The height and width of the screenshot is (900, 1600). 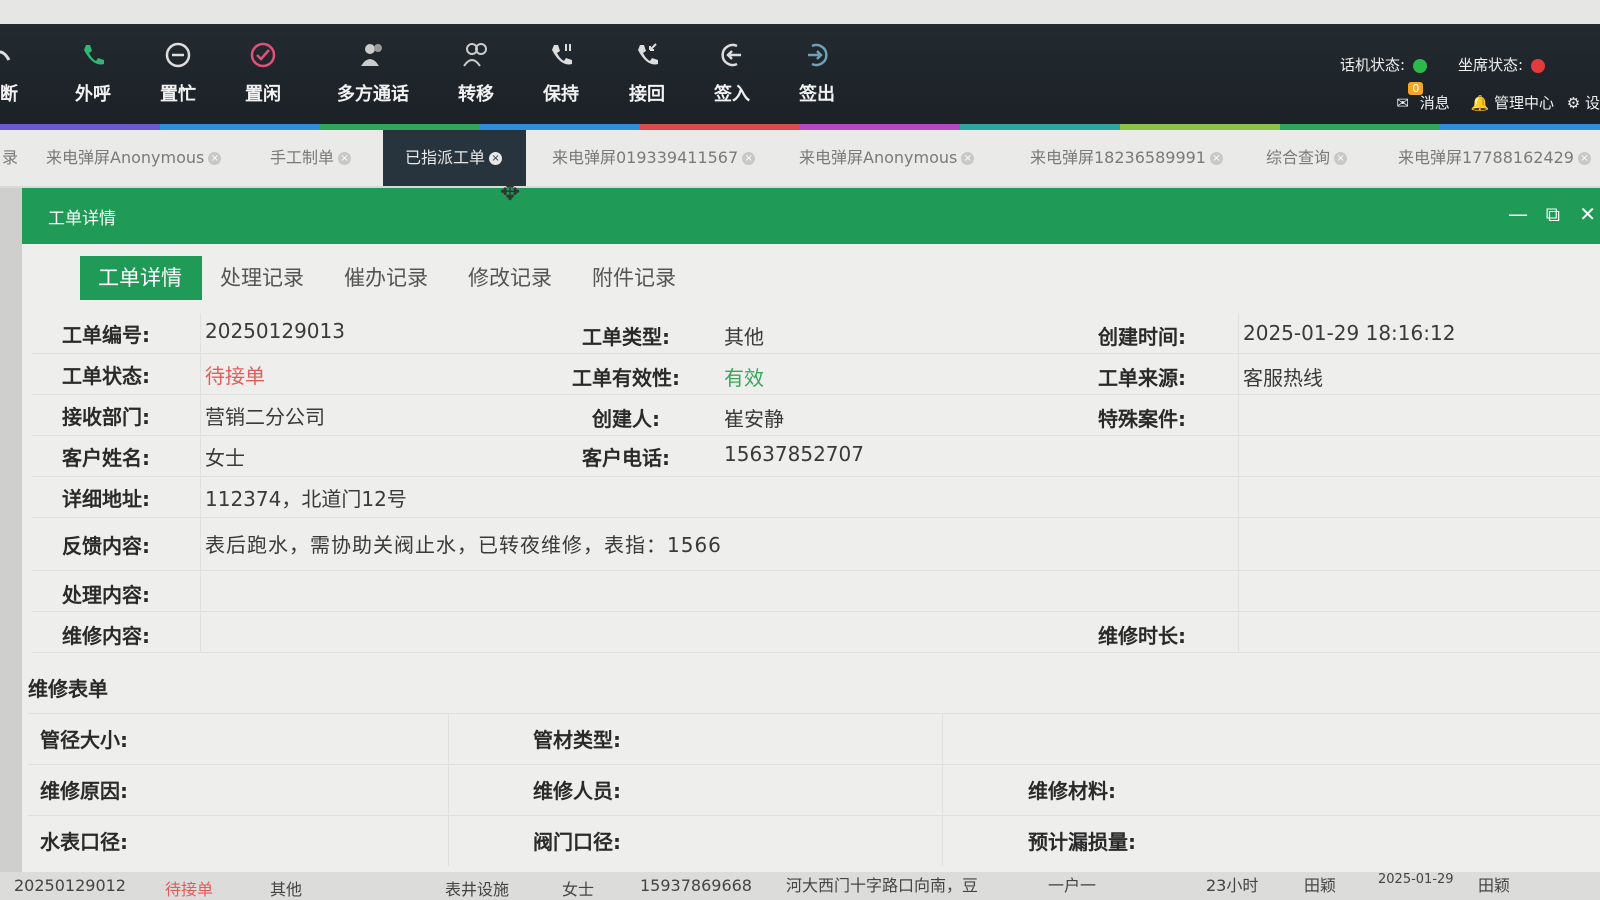 What do you see at coordinates (1493, 158) in the screenshot?
I see `tab-incoming-17788162429: 来电弹屏17788162429 ×` at bounding box center [1493, 158].